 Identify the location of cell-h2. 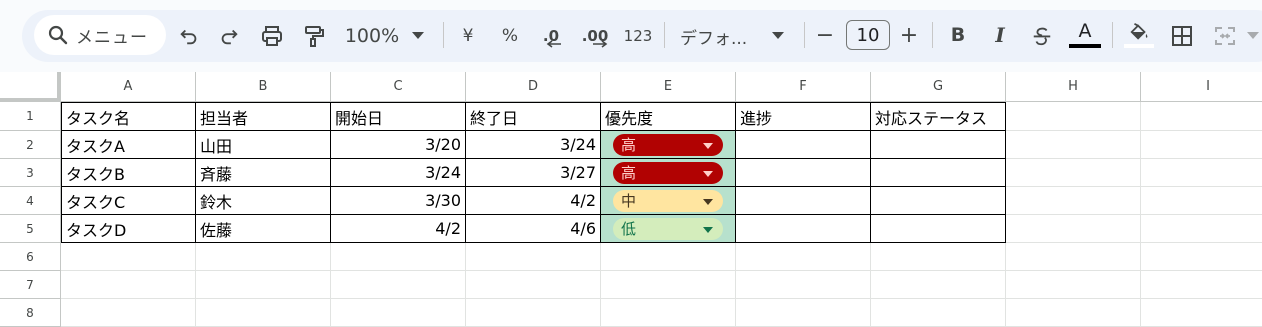
(1073, 145).